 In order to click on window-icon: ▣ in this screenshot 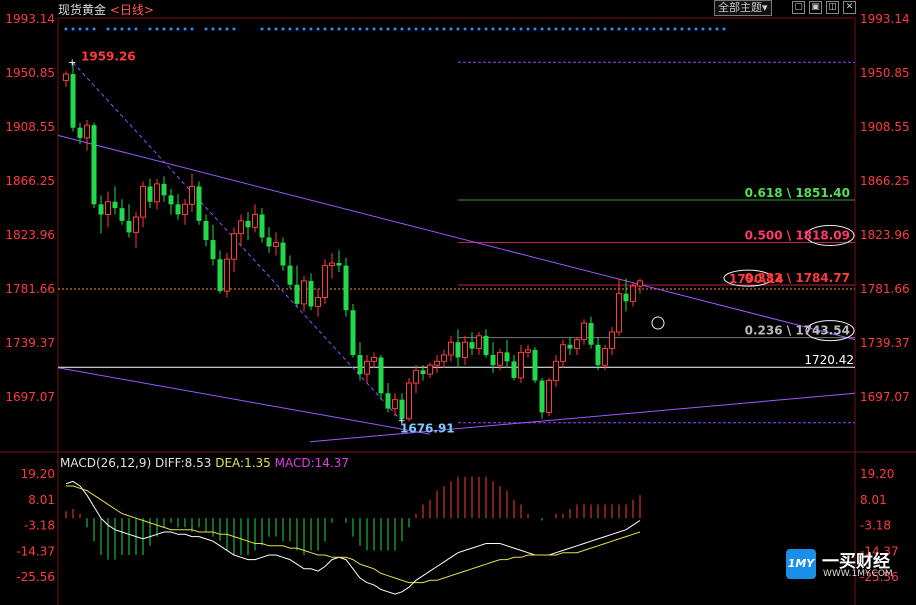, I will do `click(815, 7)`.